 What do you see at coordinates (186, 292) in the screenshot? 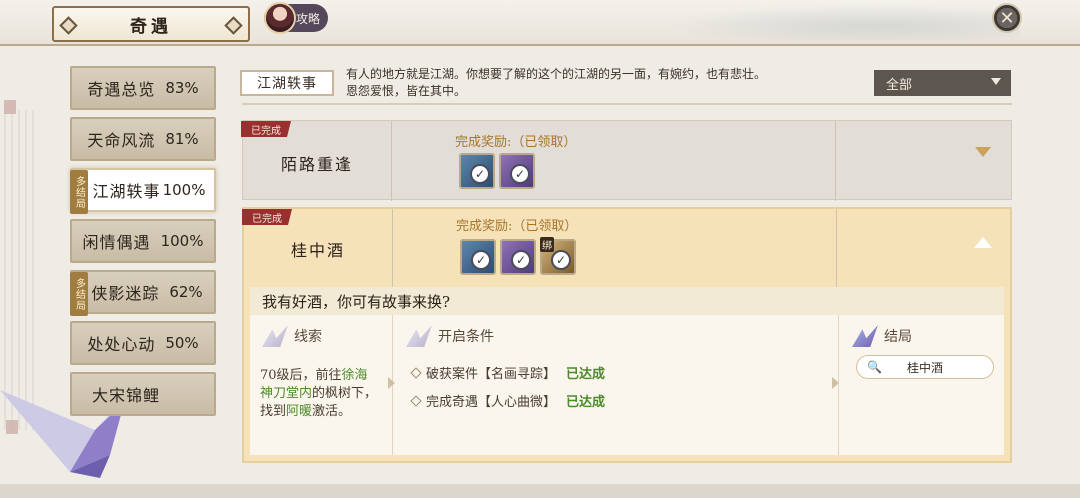
I see `sidebar-item-percent: 62%` at bounding box center [186, 292].